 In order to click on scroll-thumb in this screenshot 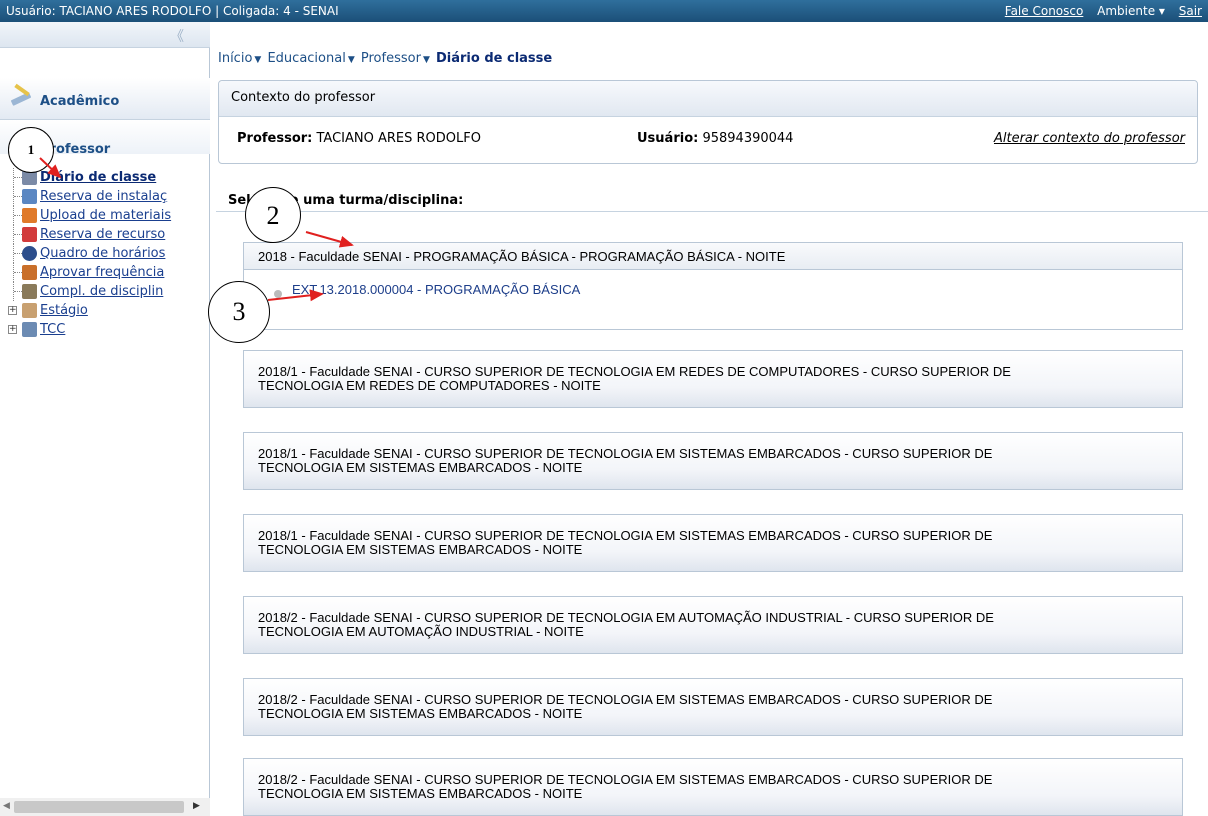, I will do `click(99, 807)`.